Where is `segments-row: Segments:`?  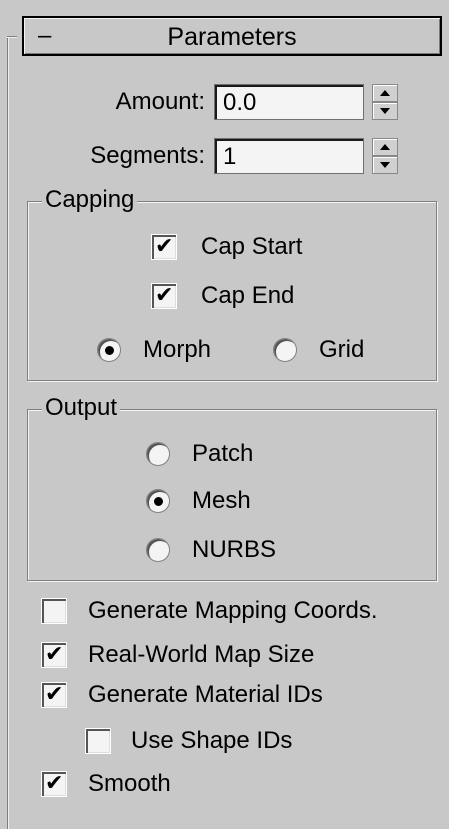
segments-row: Segments: is located at coordinates (224, 156).